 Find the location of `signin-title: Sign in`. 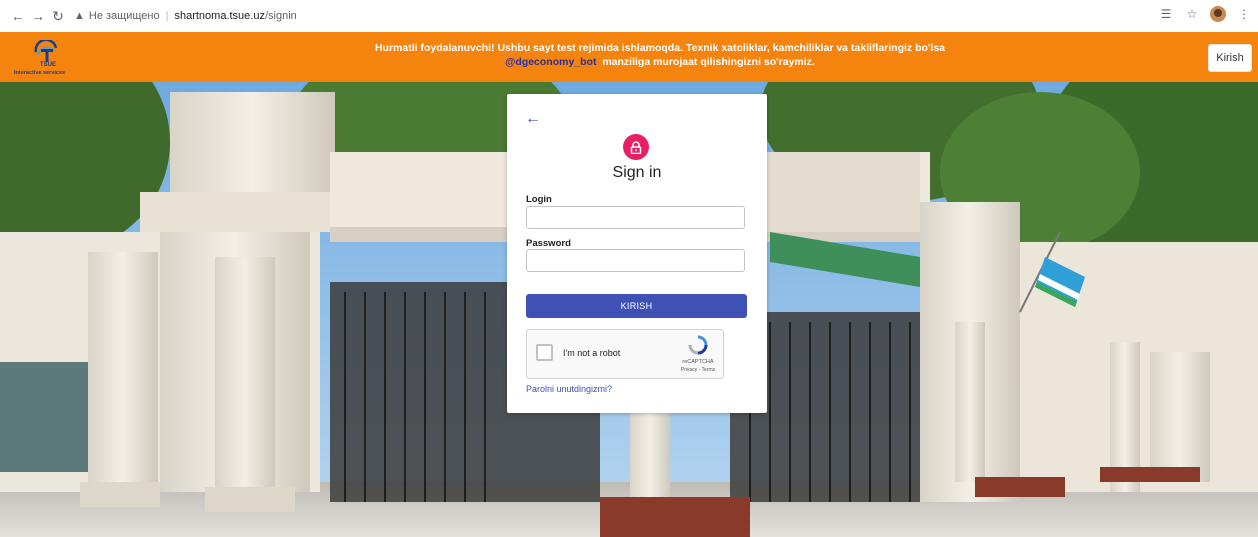

signin-title: Sign in is located at coordinates (637, 172).